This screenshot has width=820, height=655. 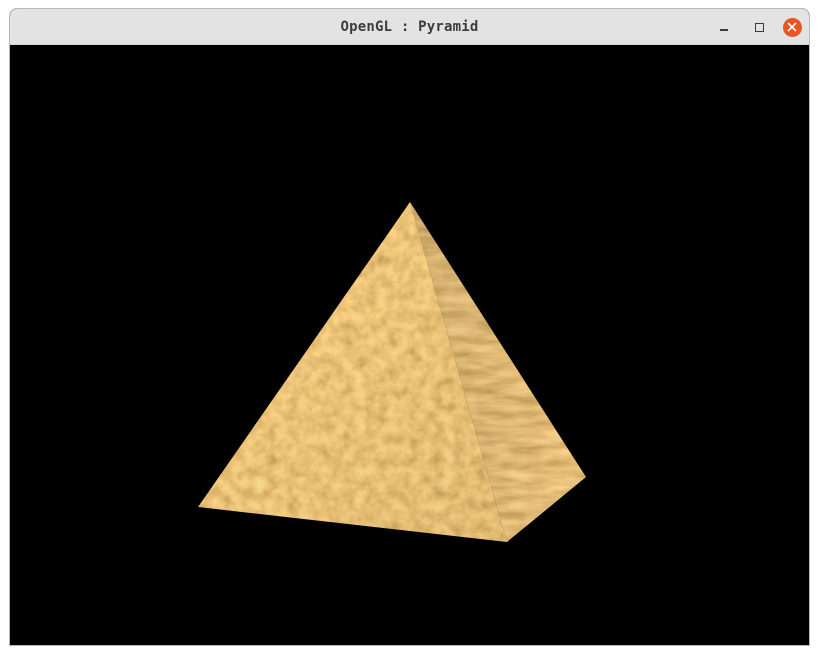 I want to click on close-icon, so click(x=792, y=27).